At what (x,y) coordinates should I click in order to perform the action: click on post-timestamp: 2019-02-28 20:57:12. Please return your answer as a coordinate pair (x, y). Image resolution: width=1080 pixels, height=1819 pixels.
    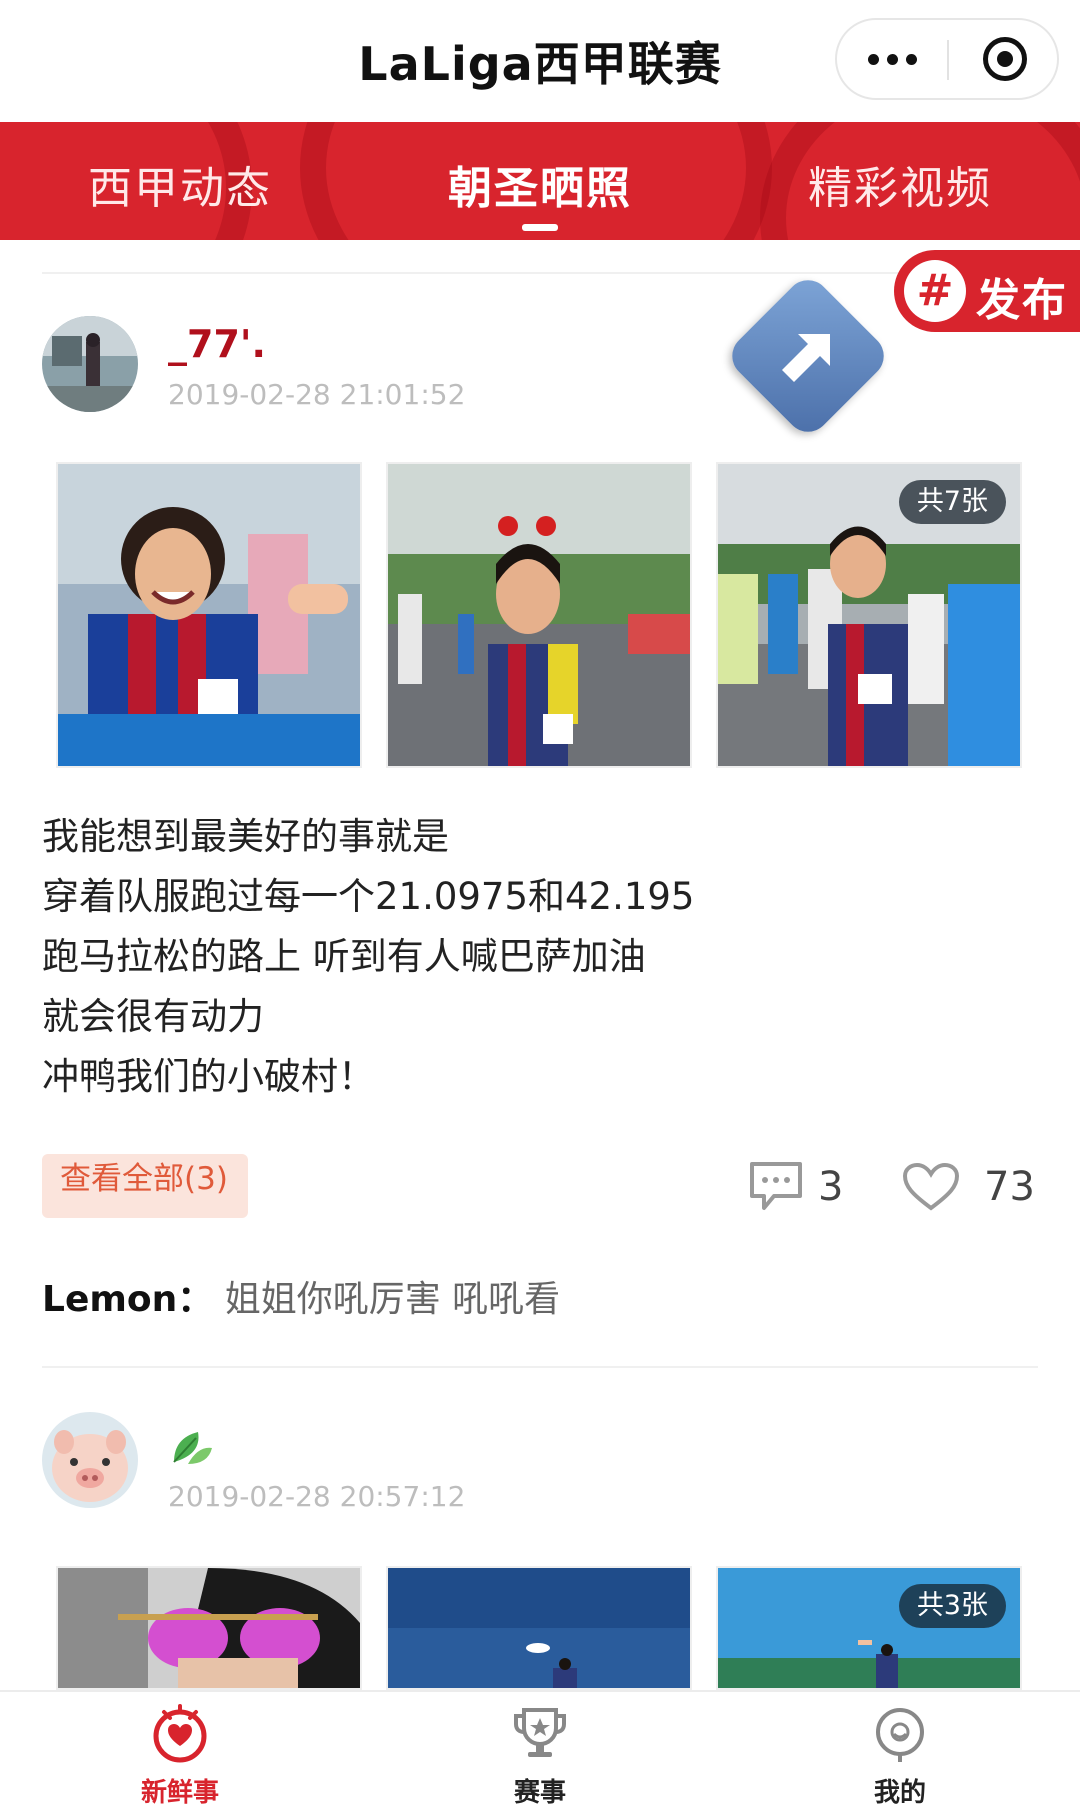
    Looking at the image, I should click on (317, 1496).